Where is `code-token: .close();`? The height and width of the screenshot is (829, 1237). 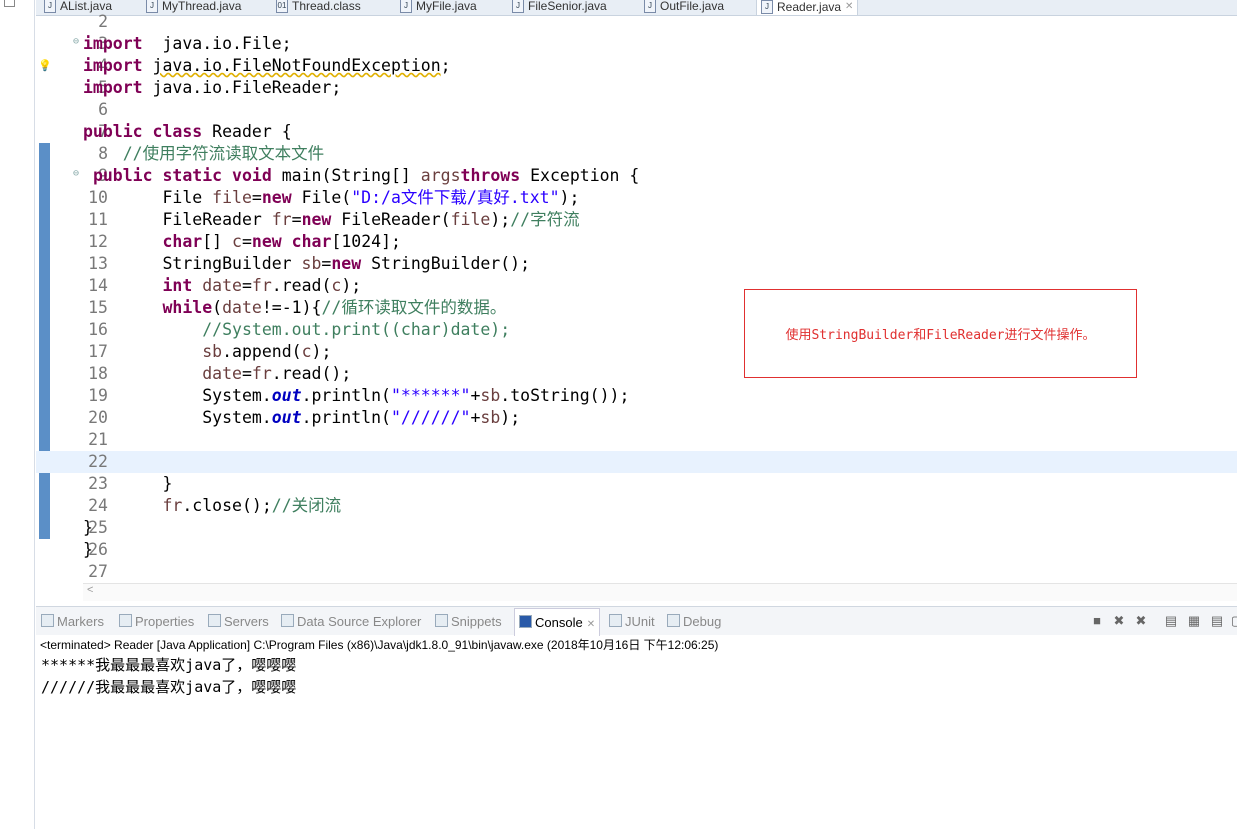 code-token: .close(); is located at coordinates (227, 505).